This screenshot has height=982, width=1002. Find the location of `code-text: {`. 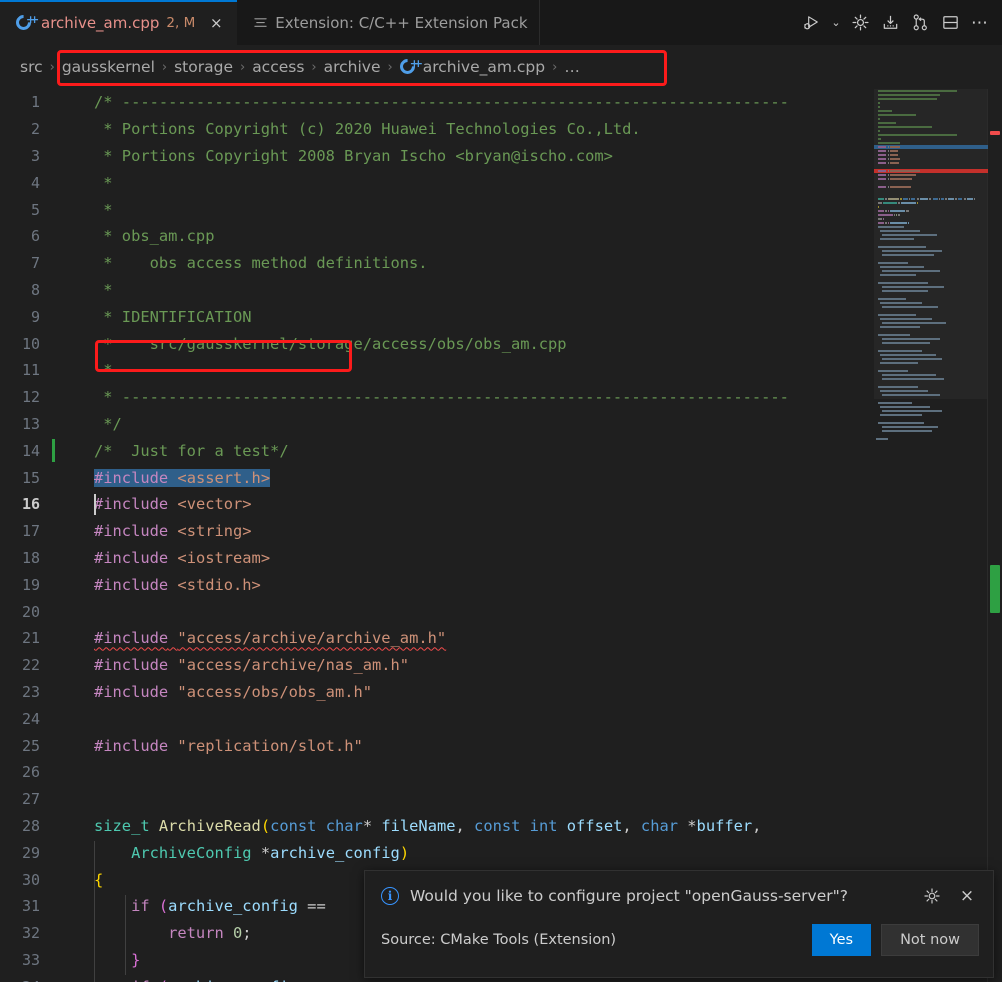

code-text: { is located at coordinates (83, 880).